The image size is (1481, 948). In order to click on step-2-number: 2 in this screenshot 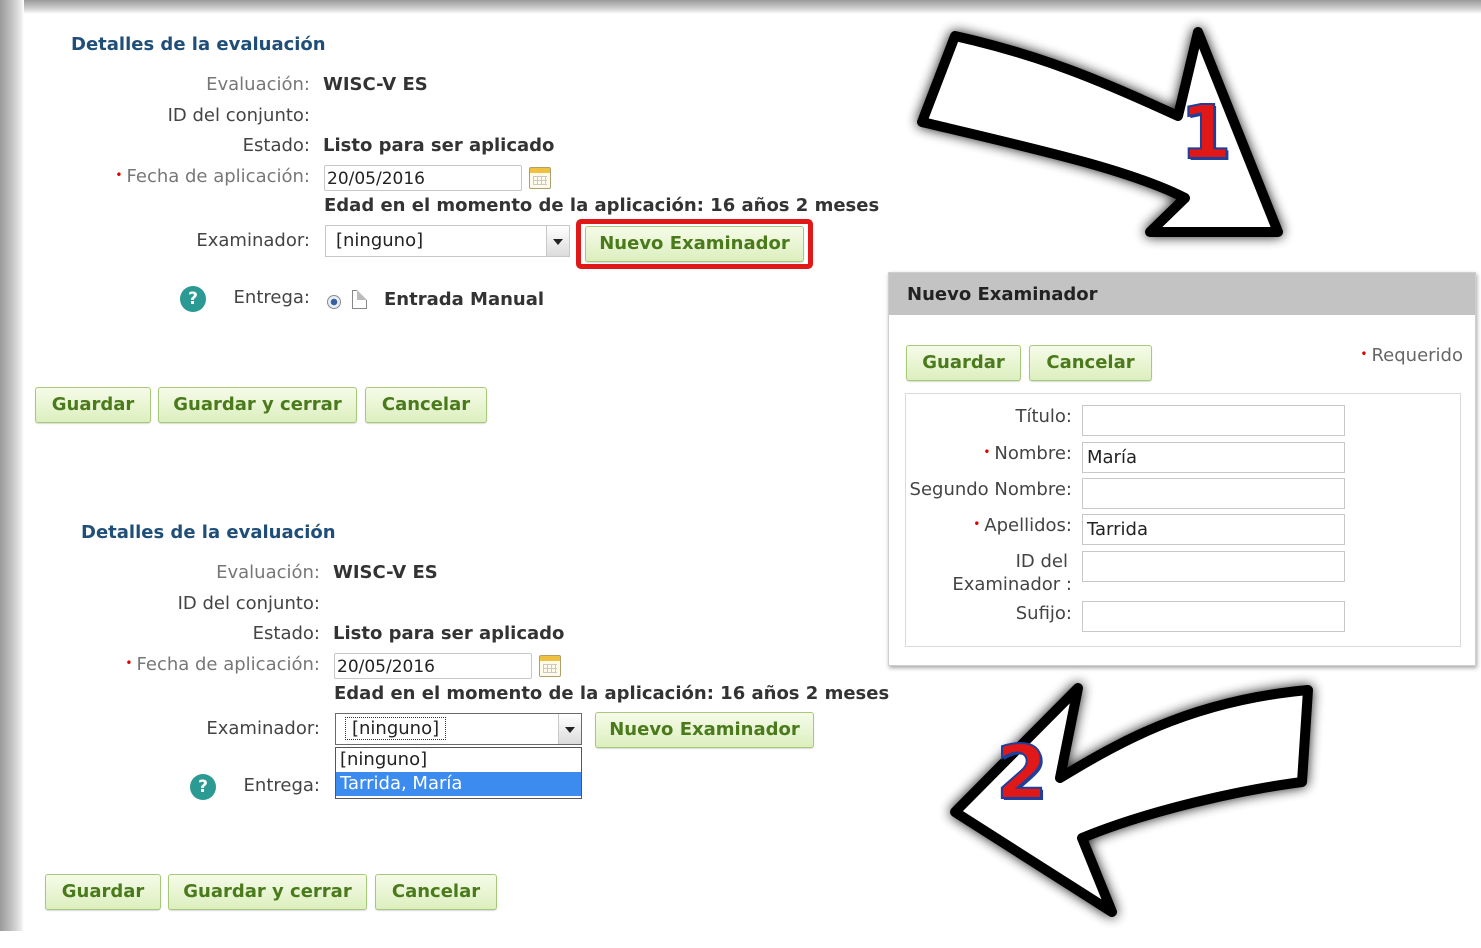, I will do `click(1021, 773)`.